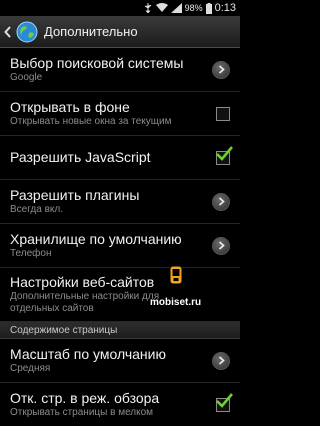 This screenshot has width=320, height=426. What do you see at coordinates (176, 8) in the screenshot?
I see `signal-icon` at bounding box center [176, 8].